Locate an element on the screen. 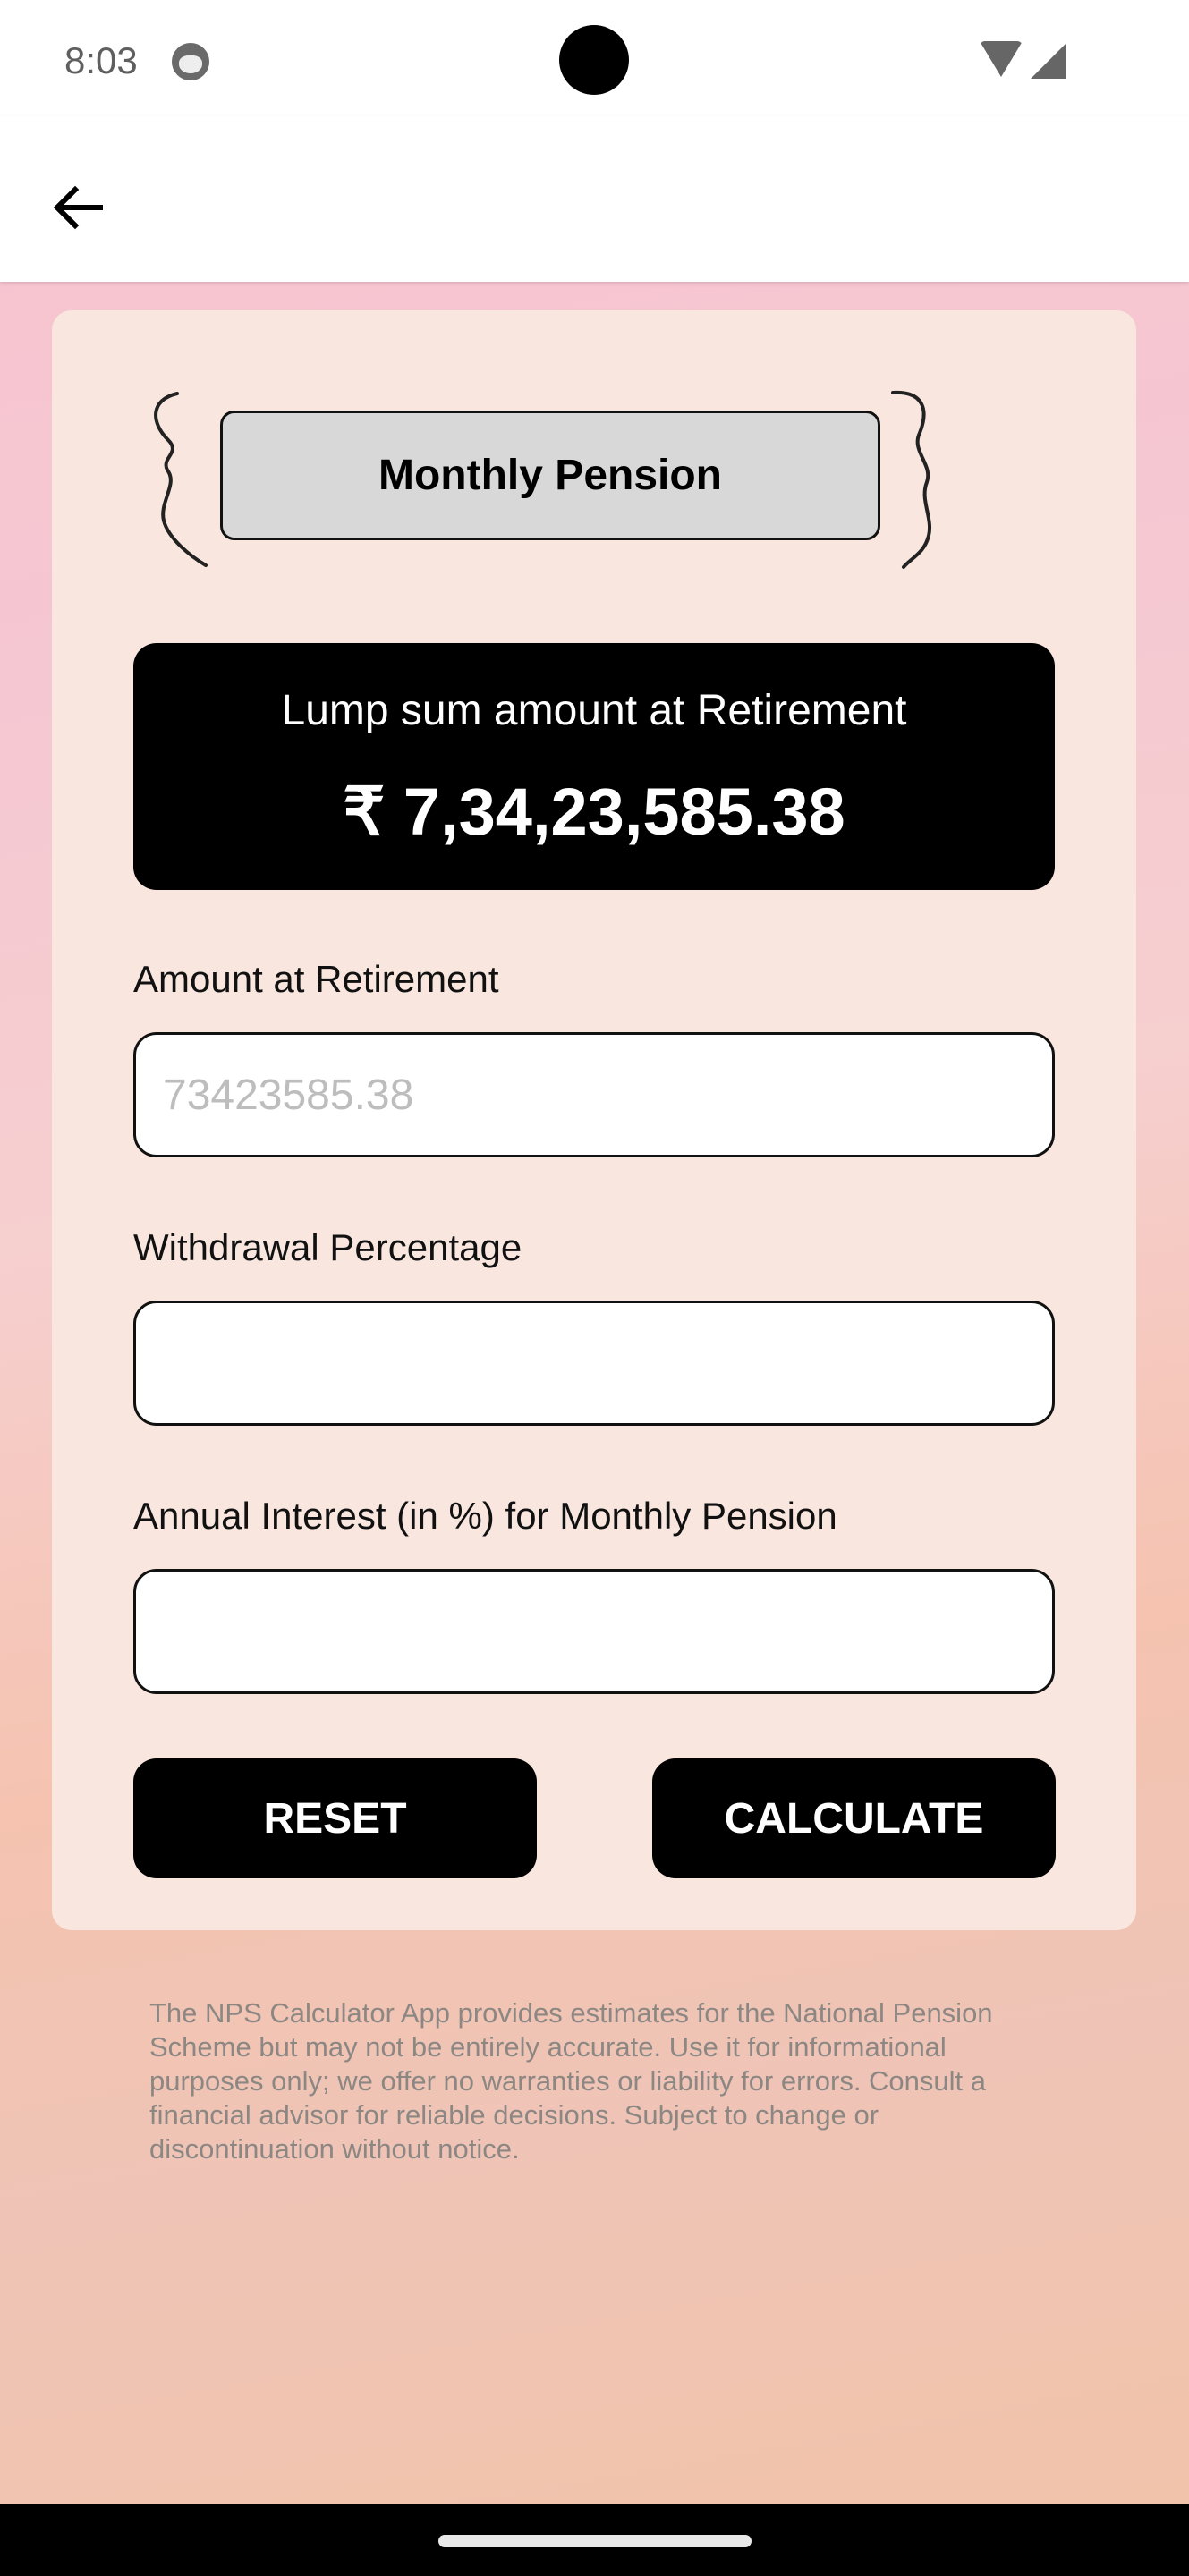 The width and height of the screenshot is (1189, 2576). reset-button: RESET is located at coordinates (335, 1818).